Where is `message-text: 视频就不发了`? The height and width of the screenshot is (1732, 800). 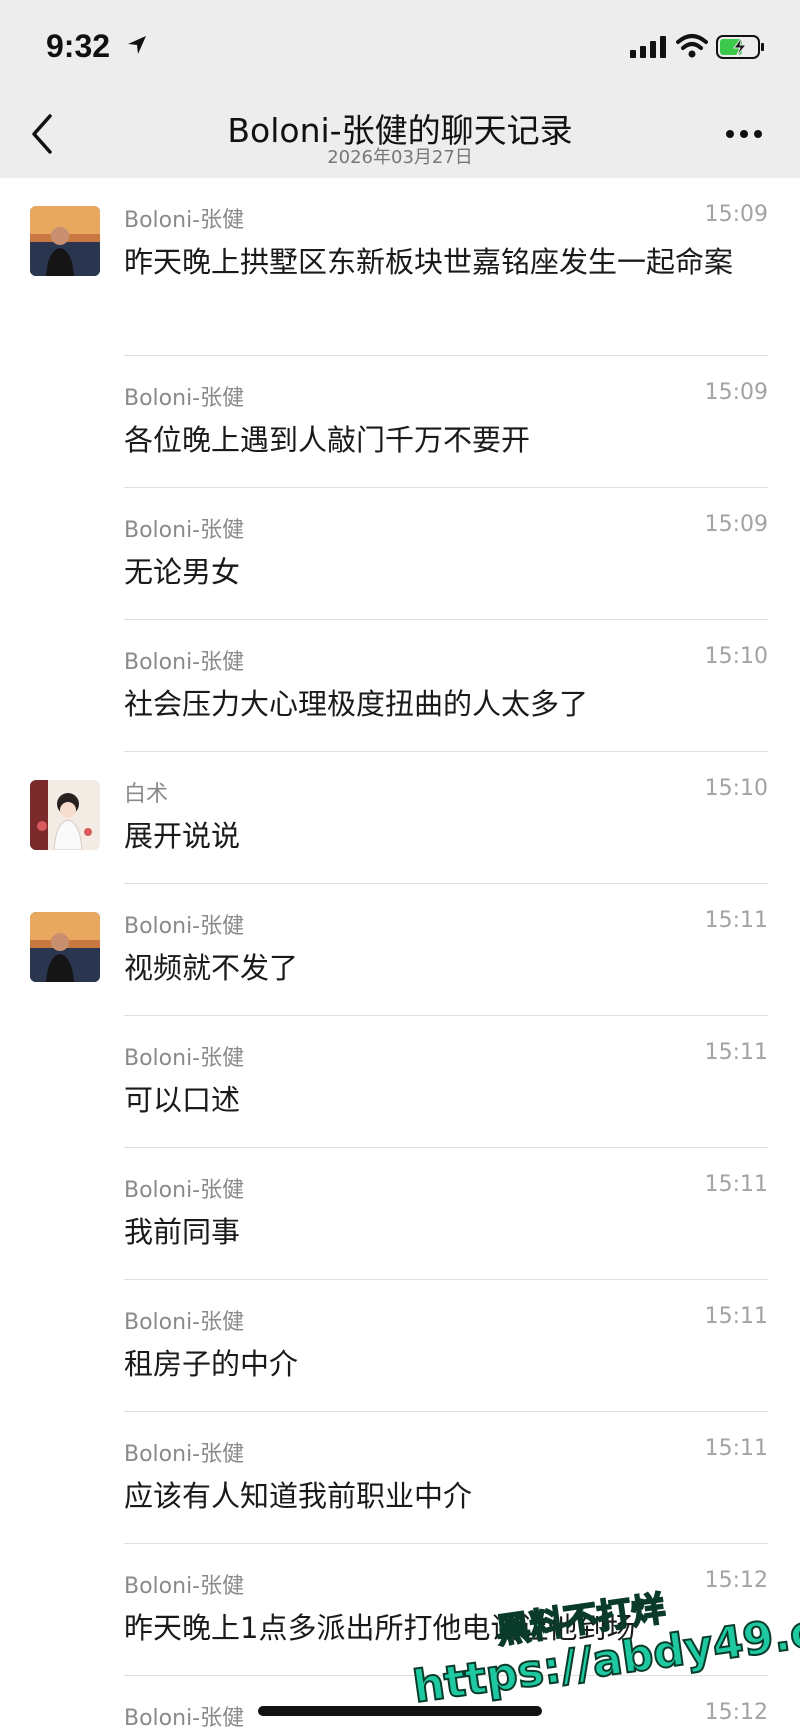 message-text: 视频就不发了 is located at coordinates (211, 968).